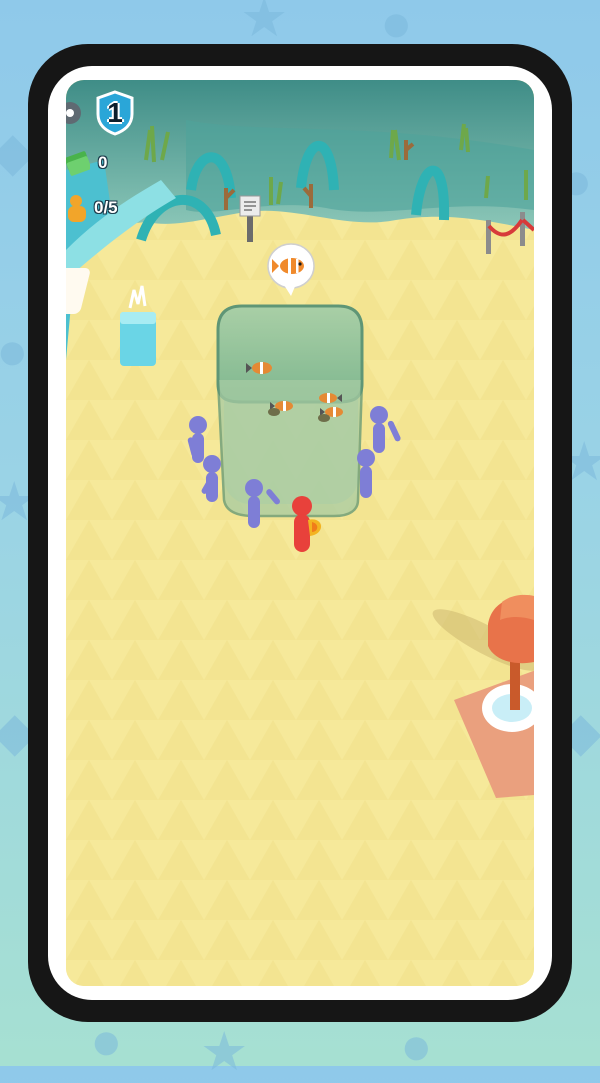 This screenshot has height=1083, width=600. I want to click on cash-stack-icon, so click(78, 163).